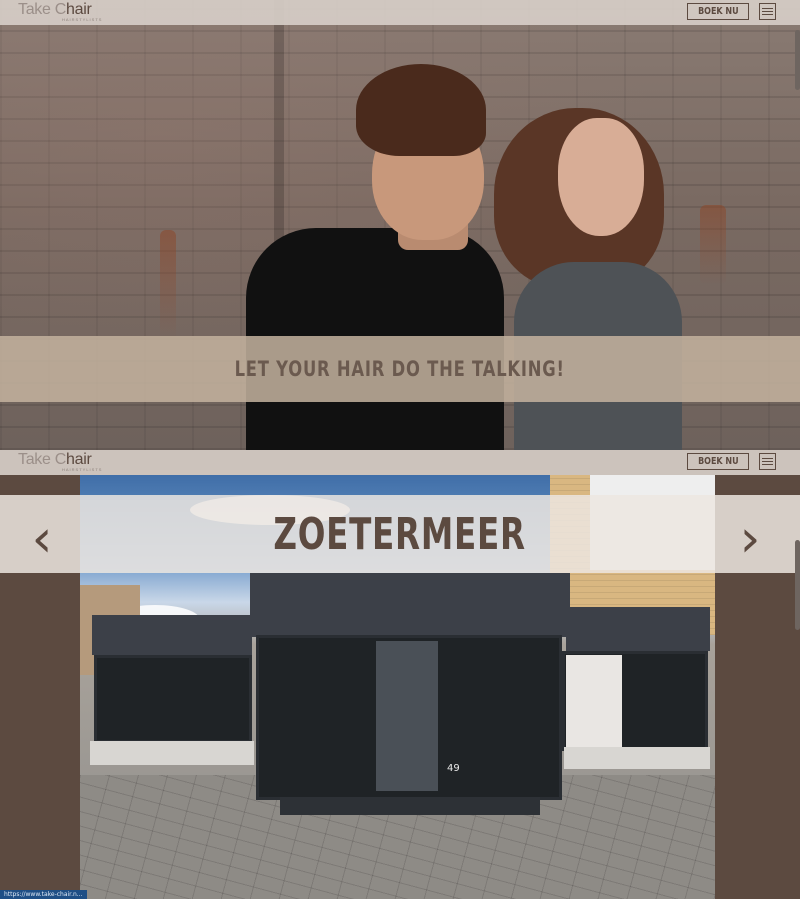 This screenshot has height=899, width=800. I want to click on hero-tagline: LET YOUR HAIR DO THE TALKING!, so click(400, 369).